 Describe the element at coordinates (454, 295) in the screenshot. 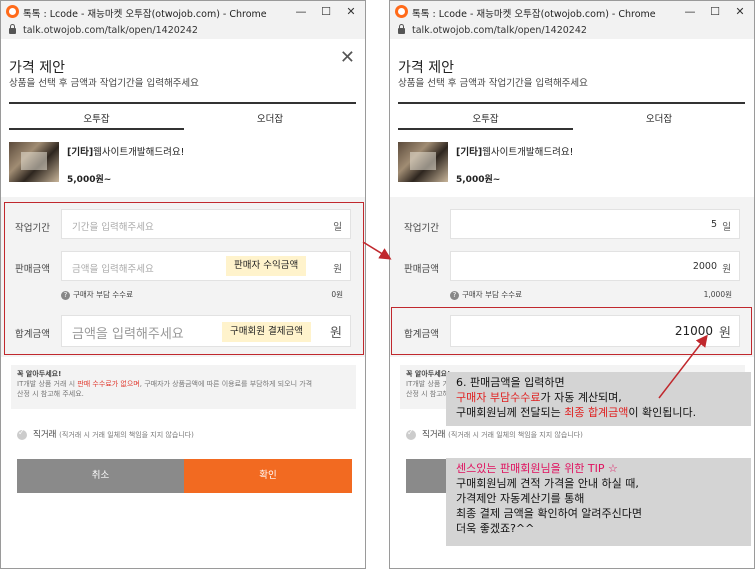

I see `question-icon: ?` at that location.